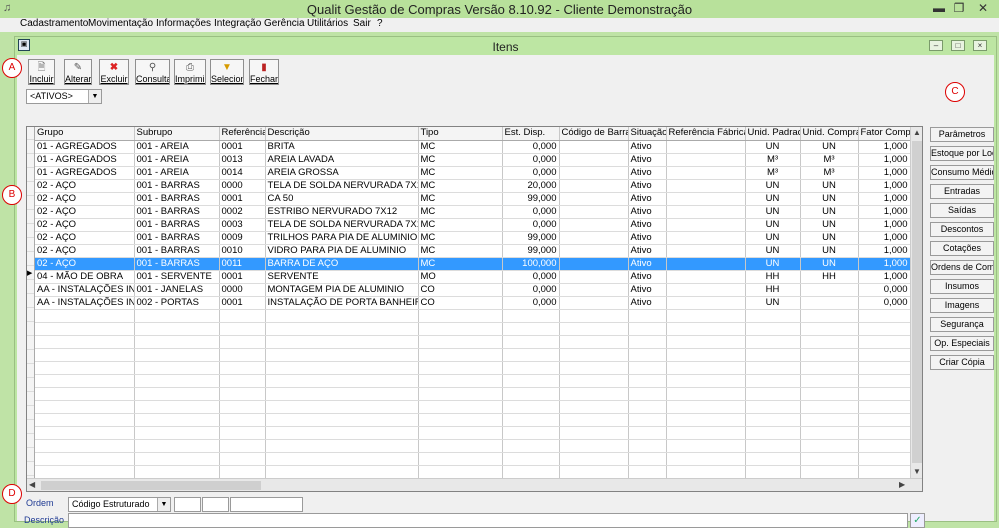 Image resolution: width=999 pixels, height=528 pixels. What do you see at coordinates (962, 191) in the screenshot?
I see `side-button: Entradas` at bounding box center [962, 191].